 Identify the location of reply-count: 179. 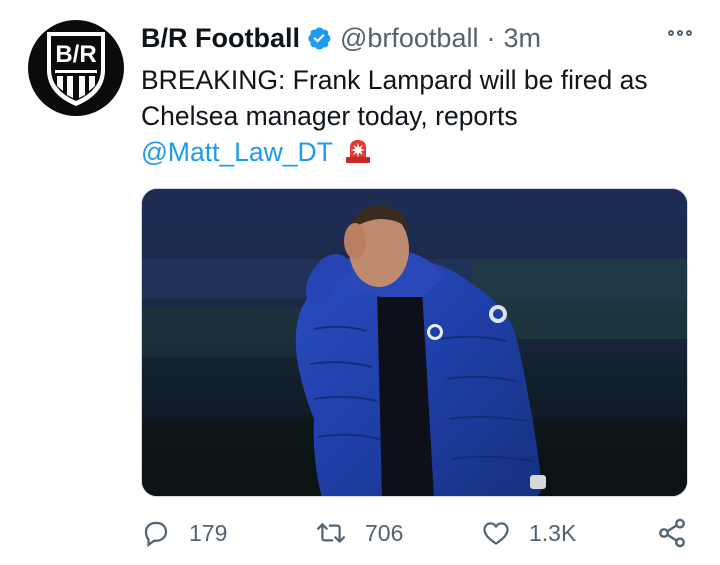
(208, 532).